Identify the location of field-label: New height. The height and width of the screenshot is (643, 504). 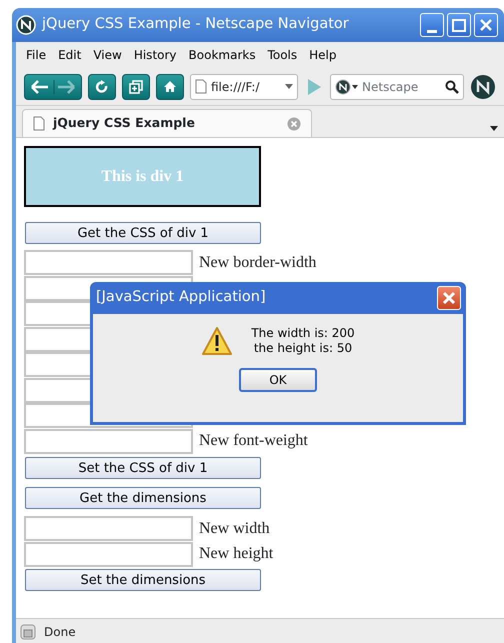
(236, 554).